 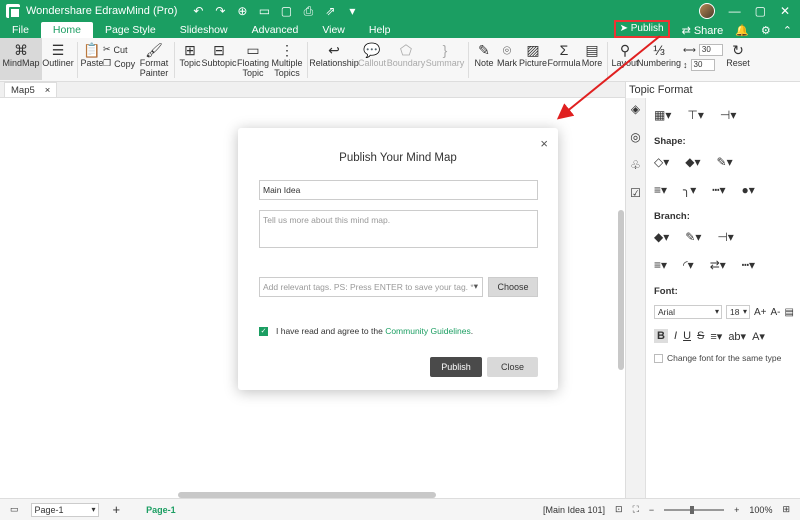 I want to click on underline-icon: U, so click(x=687, y=336).